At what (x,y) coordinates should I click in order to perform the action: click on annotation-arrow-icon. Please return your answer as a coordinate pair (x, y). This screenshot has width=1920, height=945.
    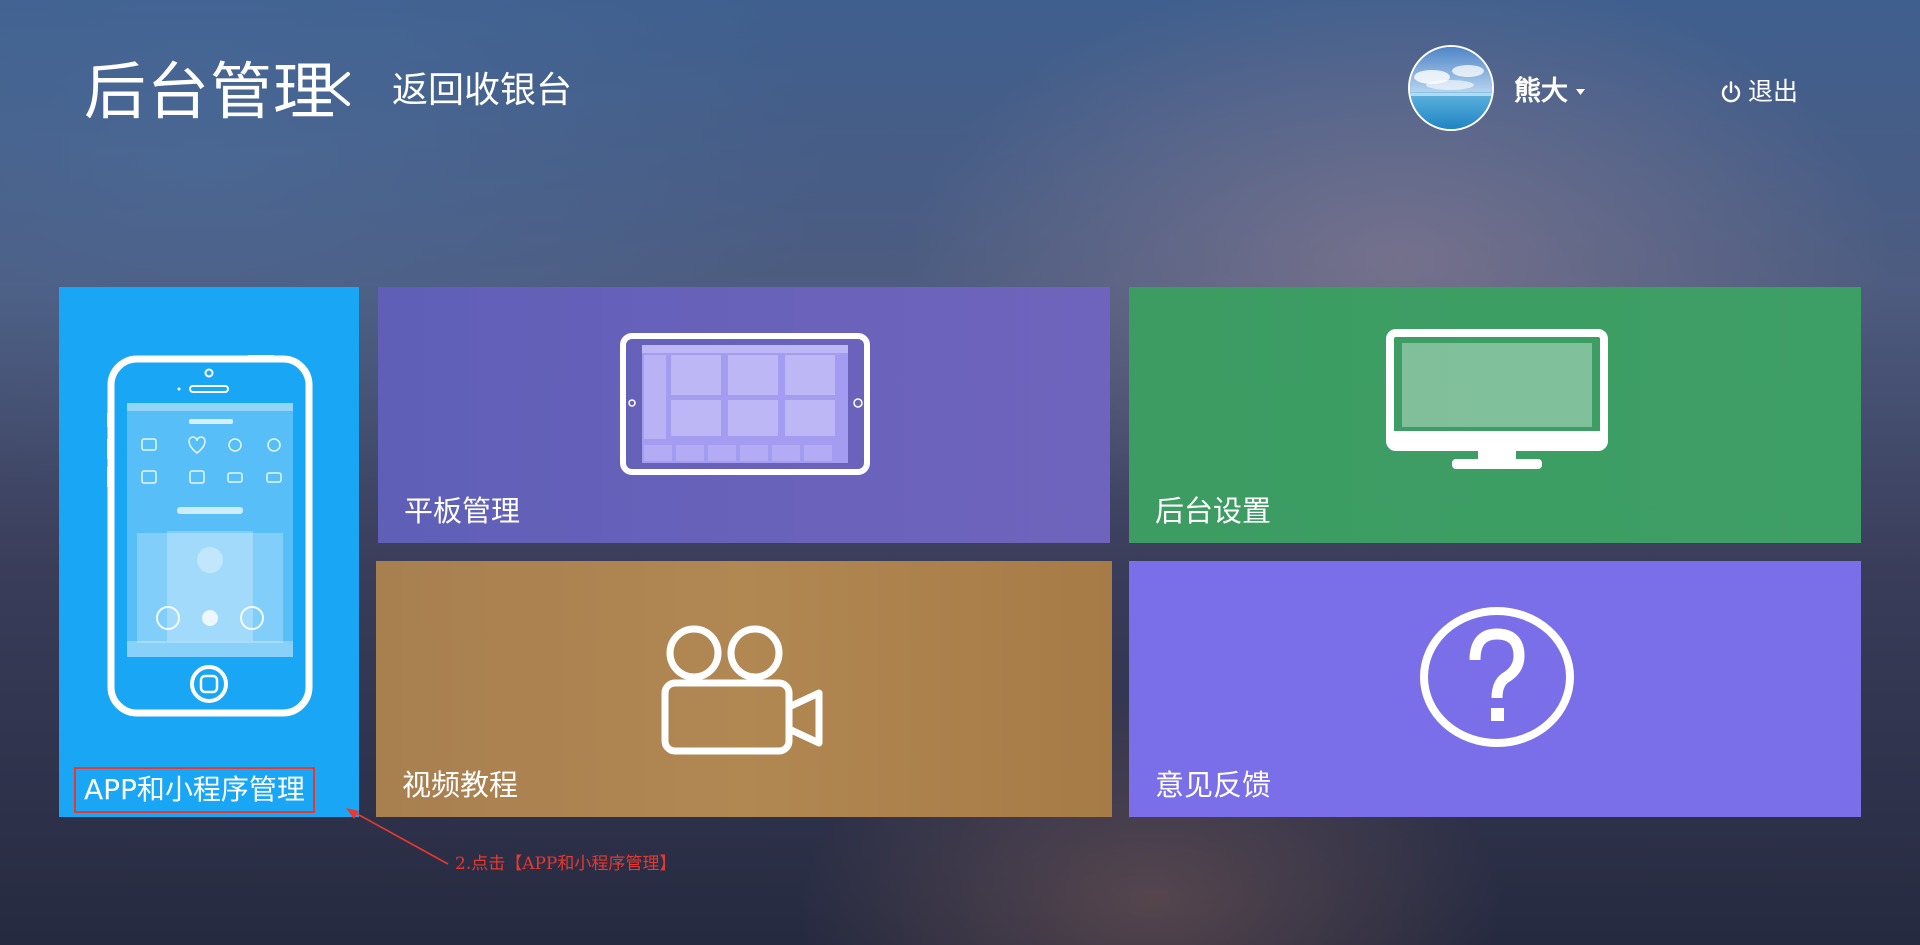
    Looking at the image, I should click on (397, 836).